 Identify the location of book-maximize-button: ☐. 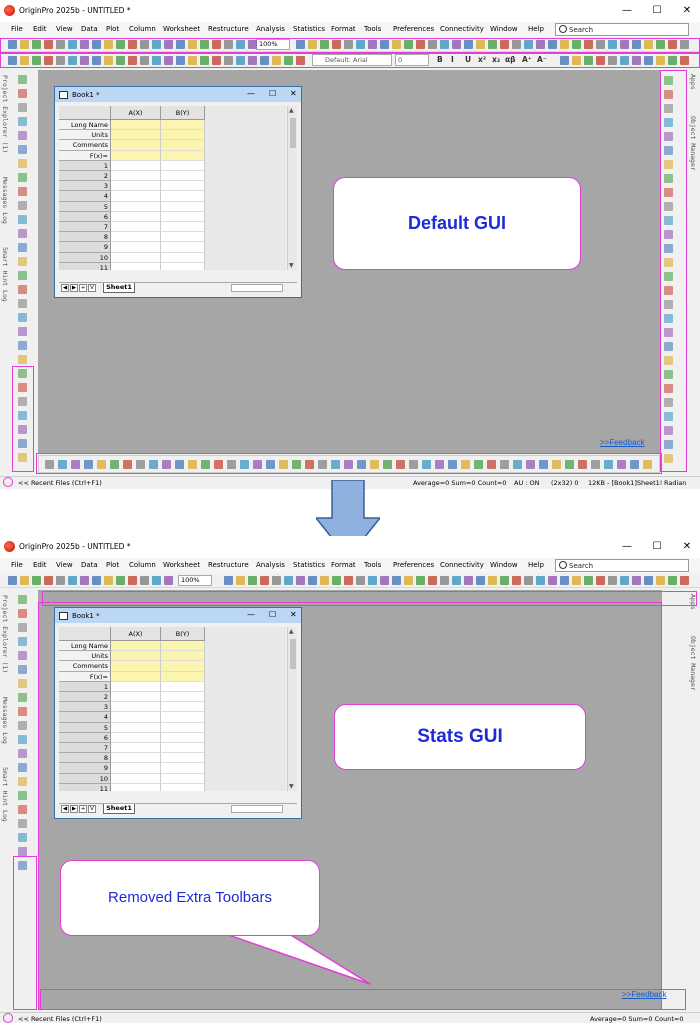
(272, 94).